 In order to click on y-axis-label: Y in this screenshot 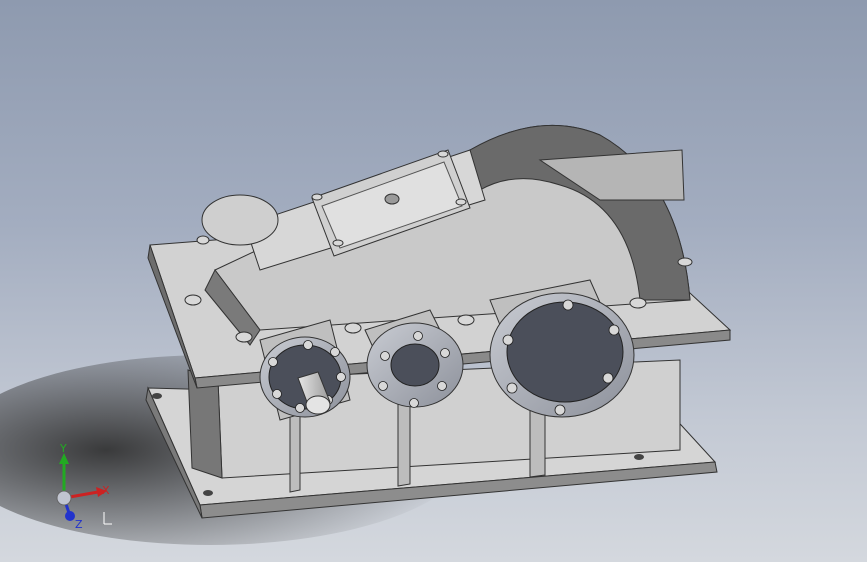, I will do `click(63, 448)`.